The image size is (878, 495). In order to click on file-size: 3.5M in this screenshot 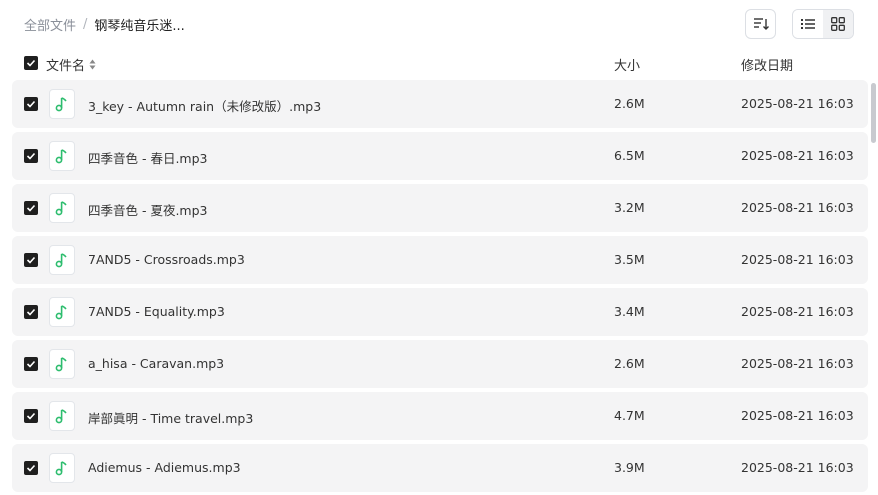, I will do `click(629, 259)`.